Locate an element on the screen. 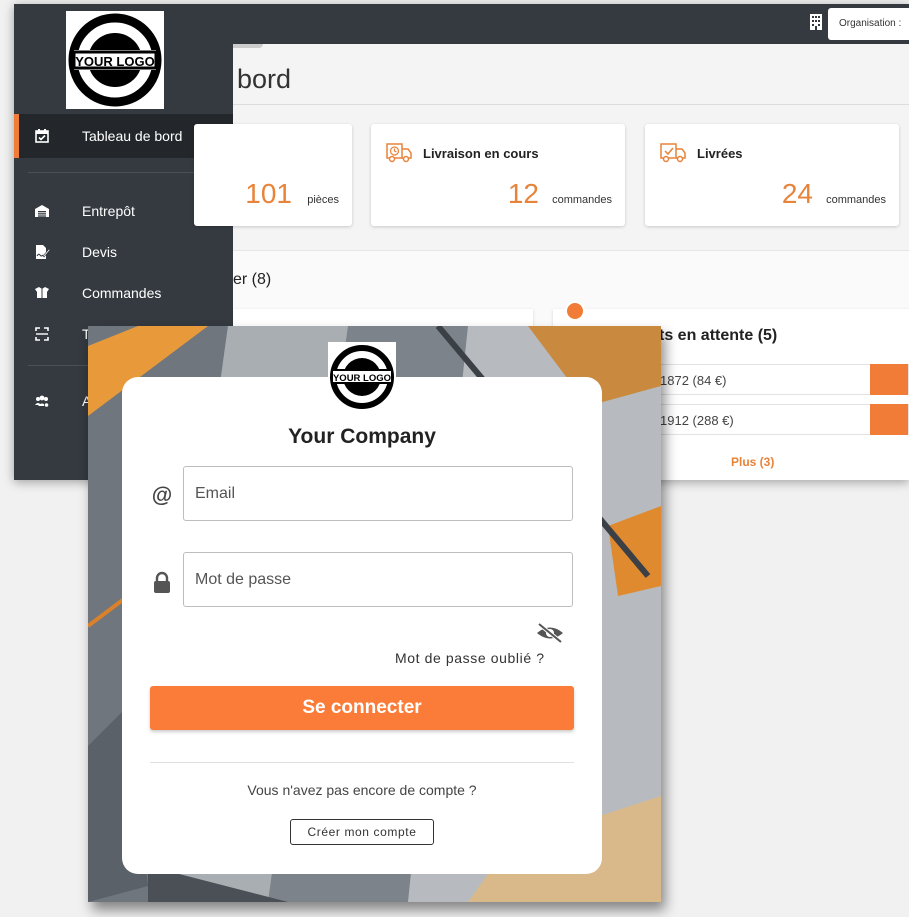 Image resolution: width=909 pixels, height=917 pixels. list-item-text: 1912 (288 €) is located at coordinates (697, 420).